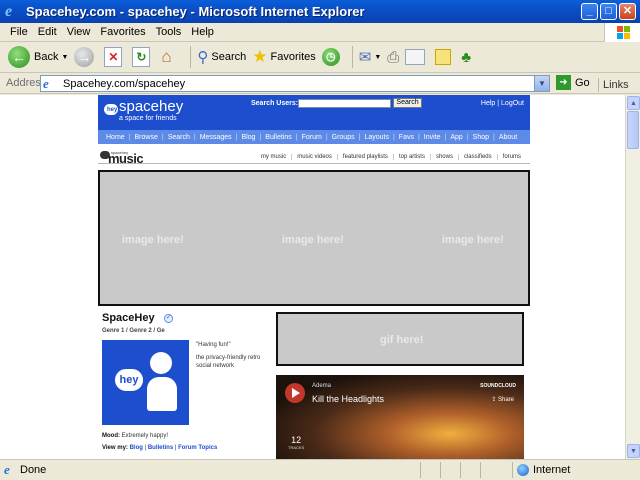  Describe the element at coordinates (502, 103) in the screenshot. I see `help-logout-links: Help | LogOut` at that location.